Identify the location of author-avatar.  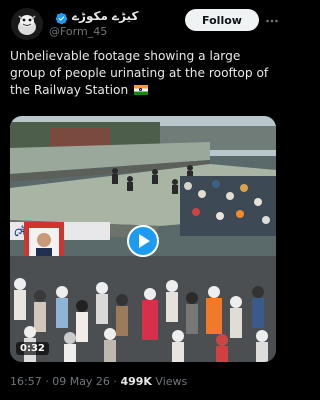
(27, 24).